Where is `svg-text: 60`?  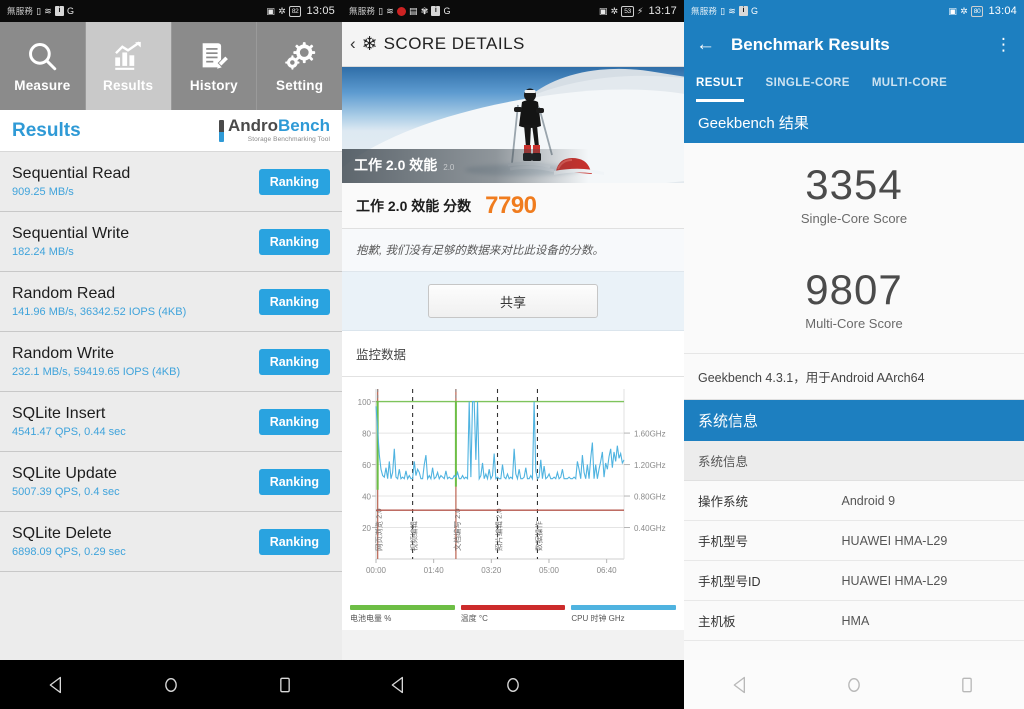
svg-text: 60 is located at coordinates (366, 465).